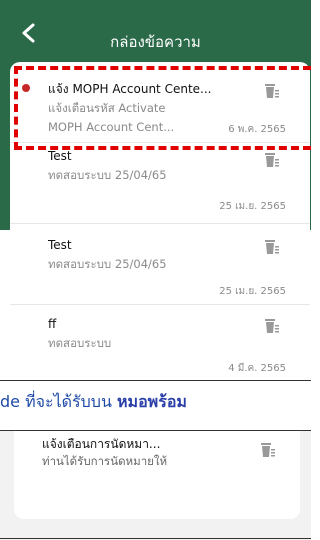 The width and height of the screenshot is (320, 540). What do you see at coordinates (155, 32) in the screenshot?
I see `app-header: กล่องข้อความ` at bounding box center [155, 32].